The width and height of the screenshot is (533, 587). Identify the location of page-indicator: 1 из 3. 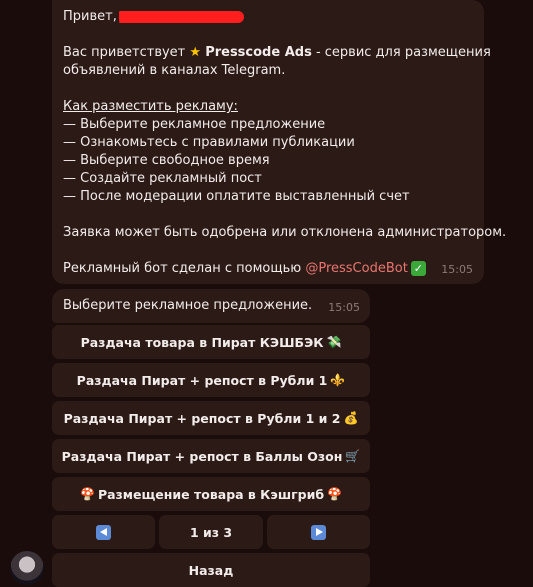
(211, 532).